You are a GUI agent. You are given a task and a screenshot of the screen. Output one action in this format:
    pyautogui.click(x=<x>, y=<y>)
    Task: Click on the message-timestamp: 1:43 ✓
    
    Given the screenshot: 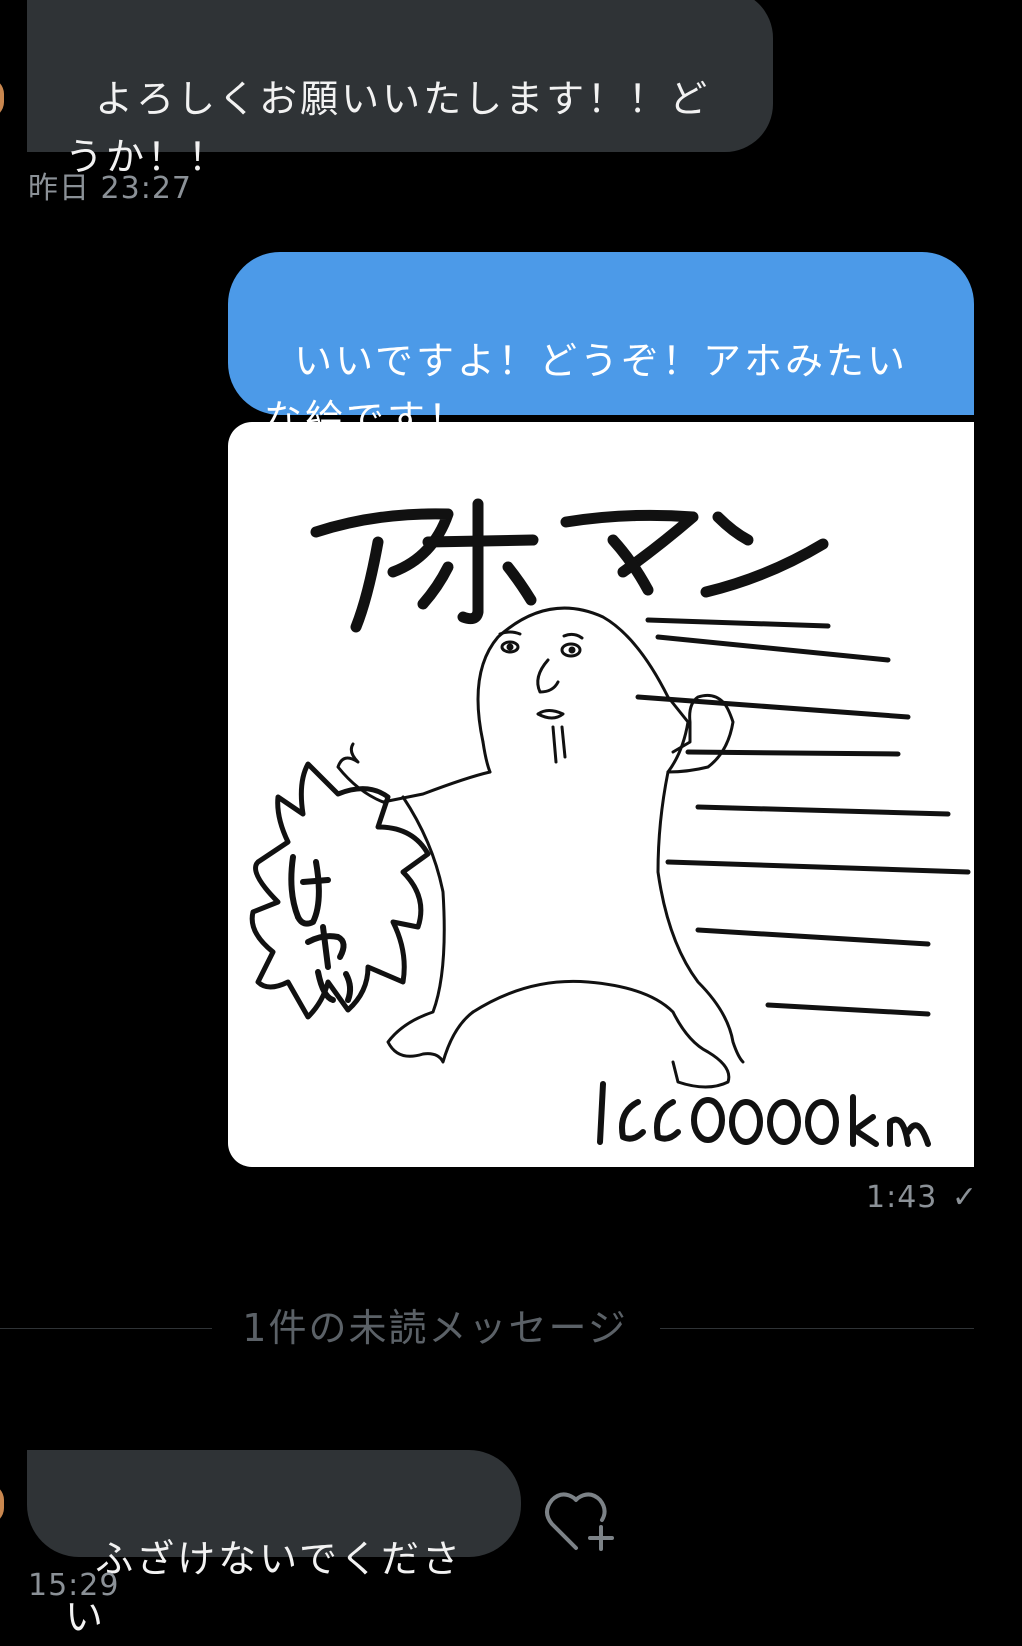 What is the action you would take?
    pyautogui.click(x=922, y=1197)
    